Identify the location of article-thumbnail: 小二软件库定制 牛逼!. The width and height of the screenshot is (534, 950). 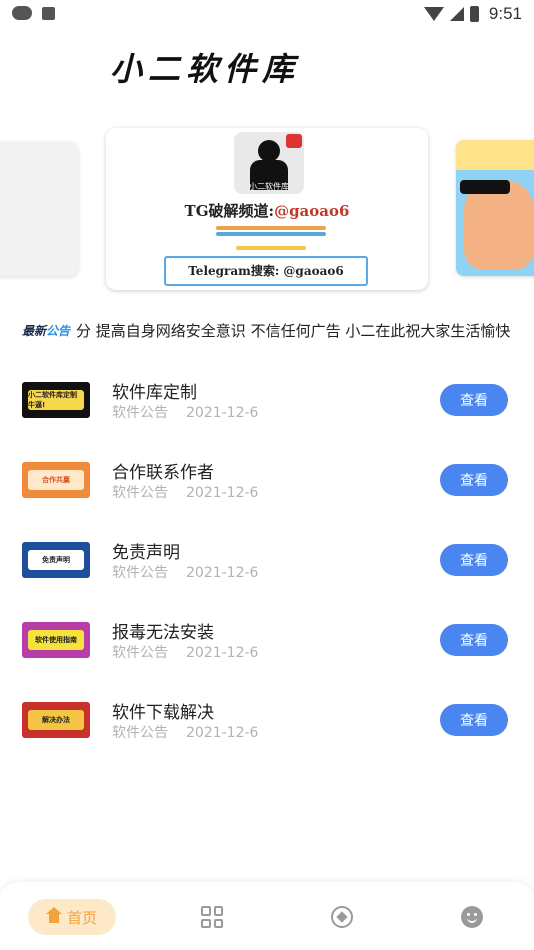
(56, 400).